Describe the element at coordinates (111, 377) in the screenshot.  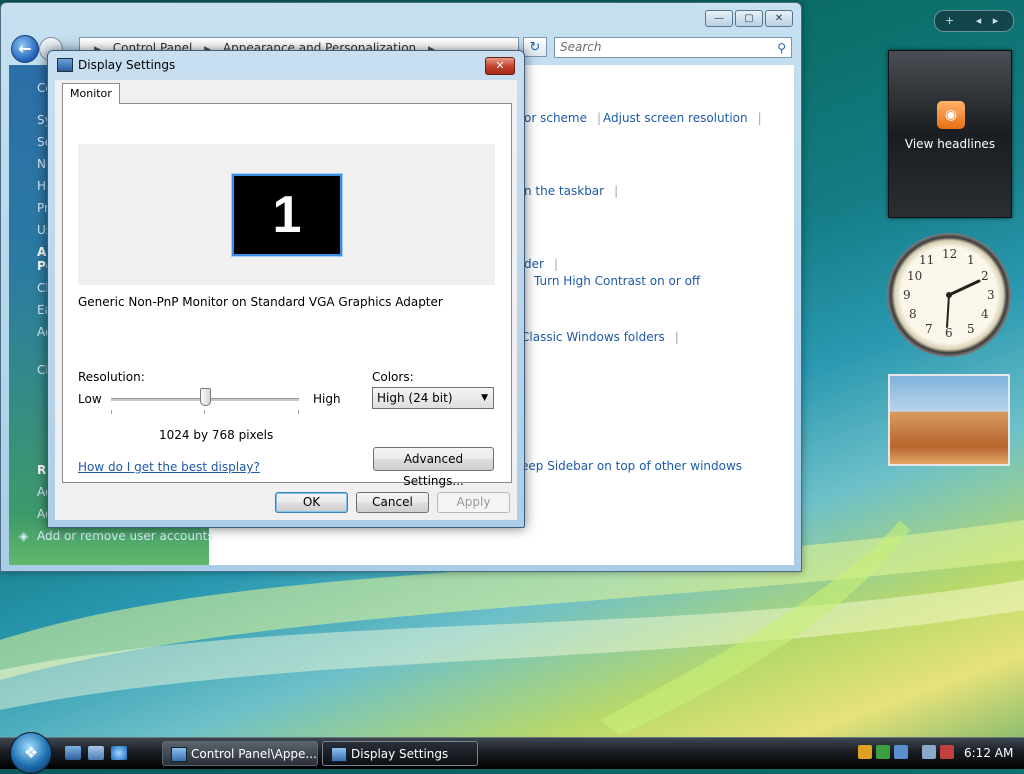
I see `resolution-label: Resolution:` at that location.